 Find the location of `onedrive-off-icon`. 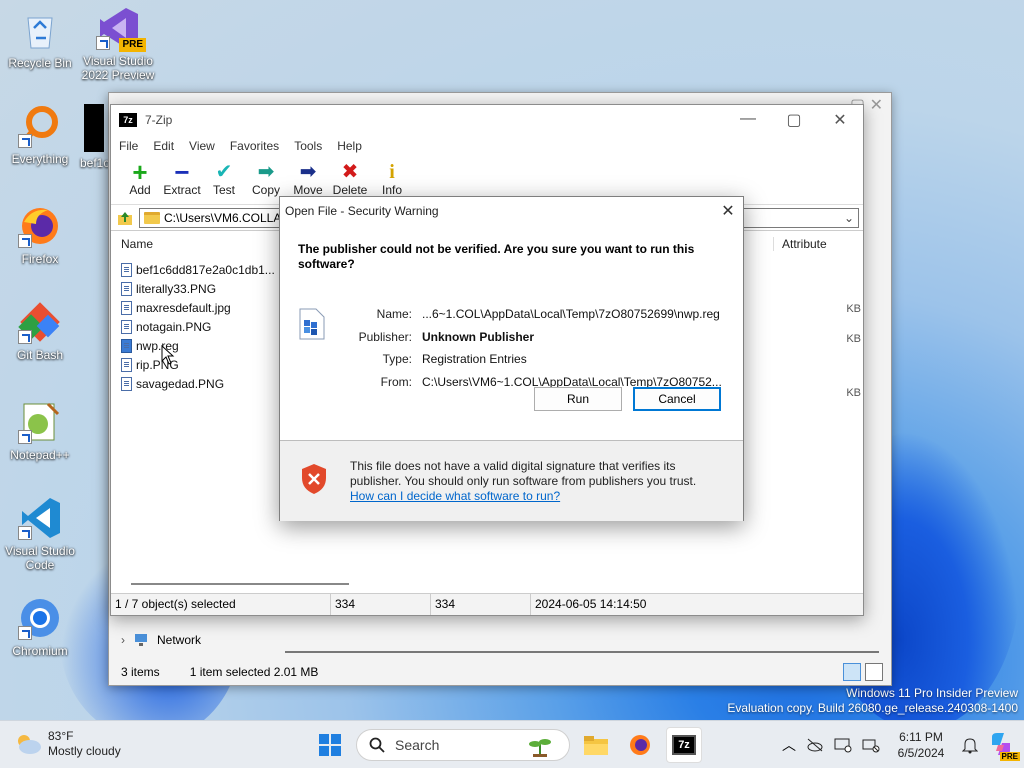

onedrive-off-icon is located at coordinates (815, 745).